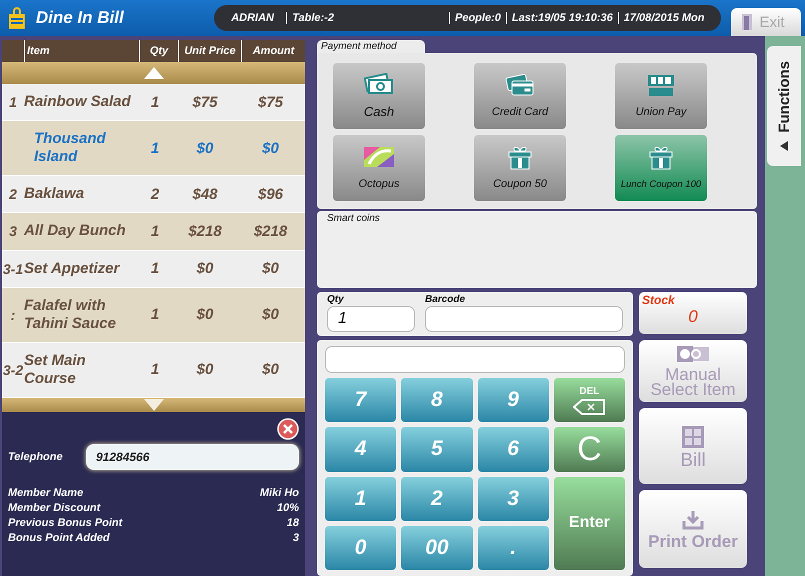  I want to click on number-key: 2, so click(436, 498).